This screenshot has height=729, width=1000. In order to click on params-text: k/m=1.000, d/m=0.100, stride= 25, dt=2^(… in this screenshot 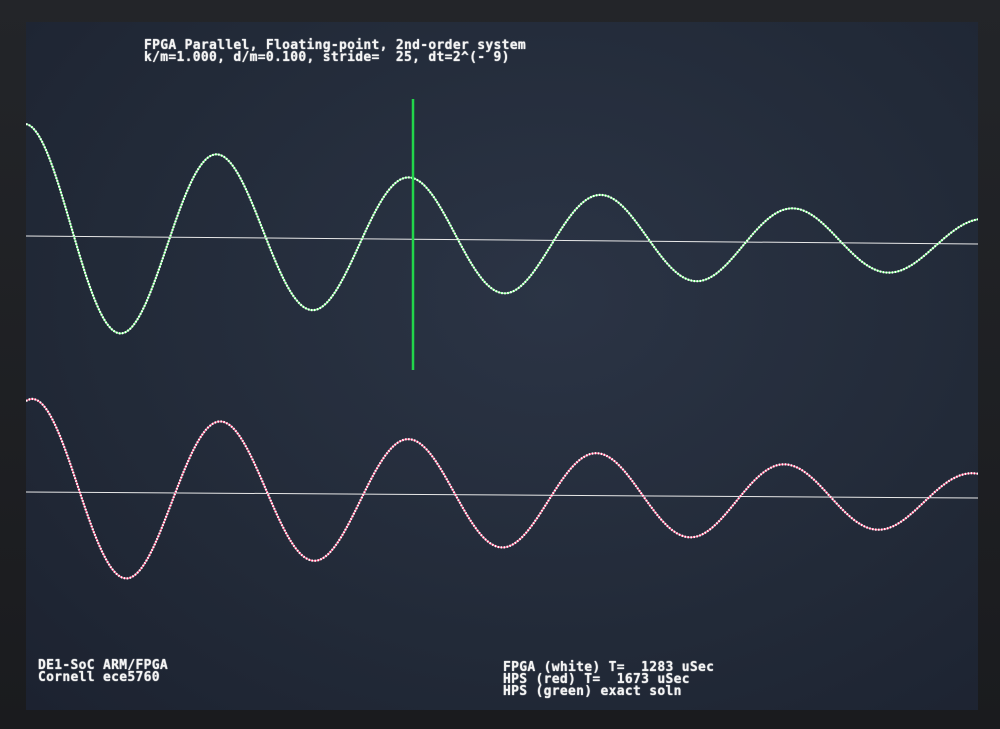, I will do `click(327, 57)`.